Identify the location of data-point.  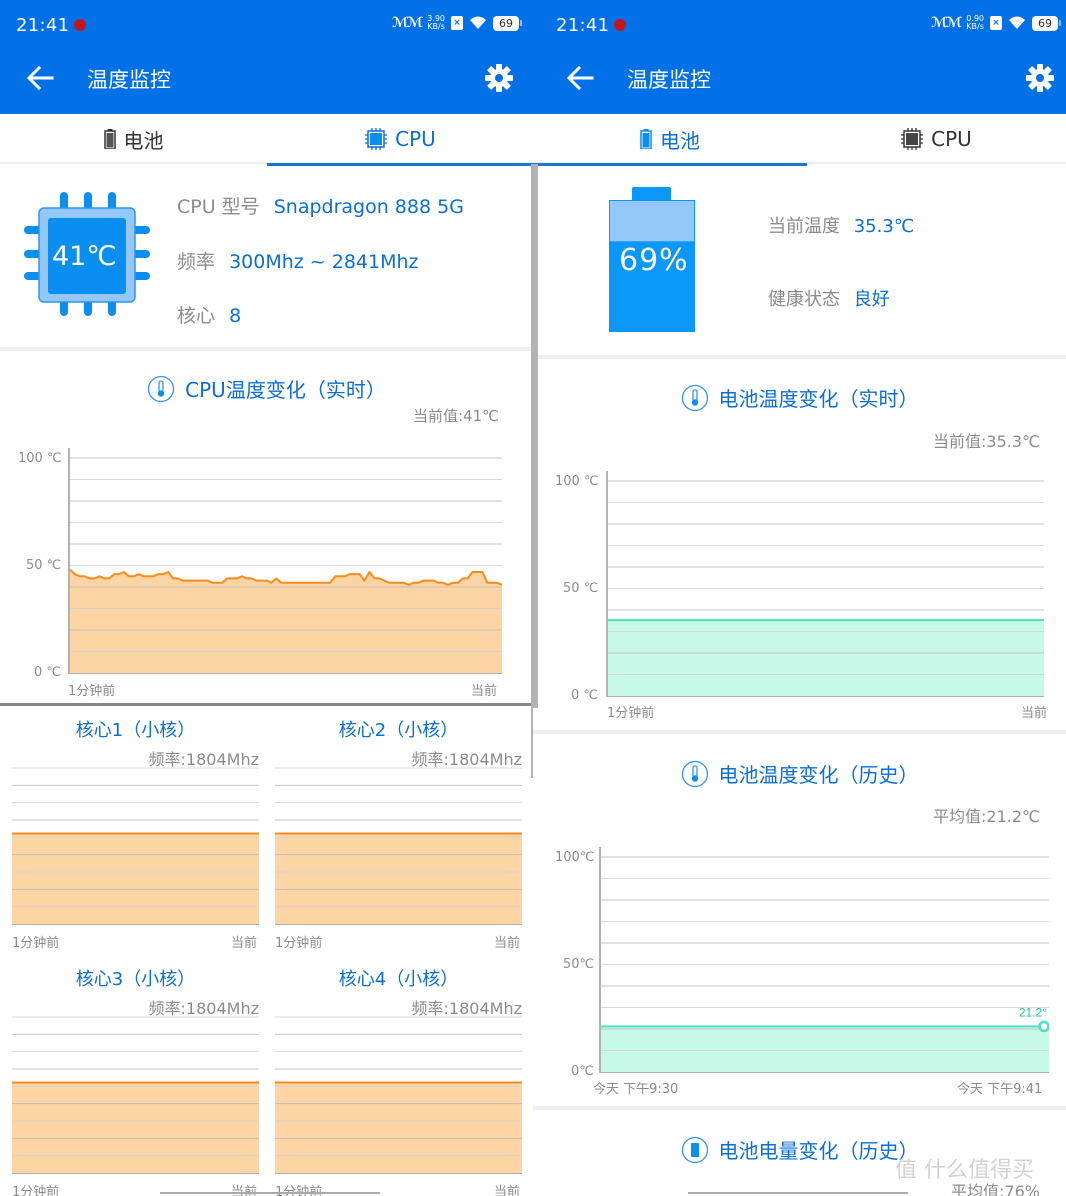
(1043, 1026).